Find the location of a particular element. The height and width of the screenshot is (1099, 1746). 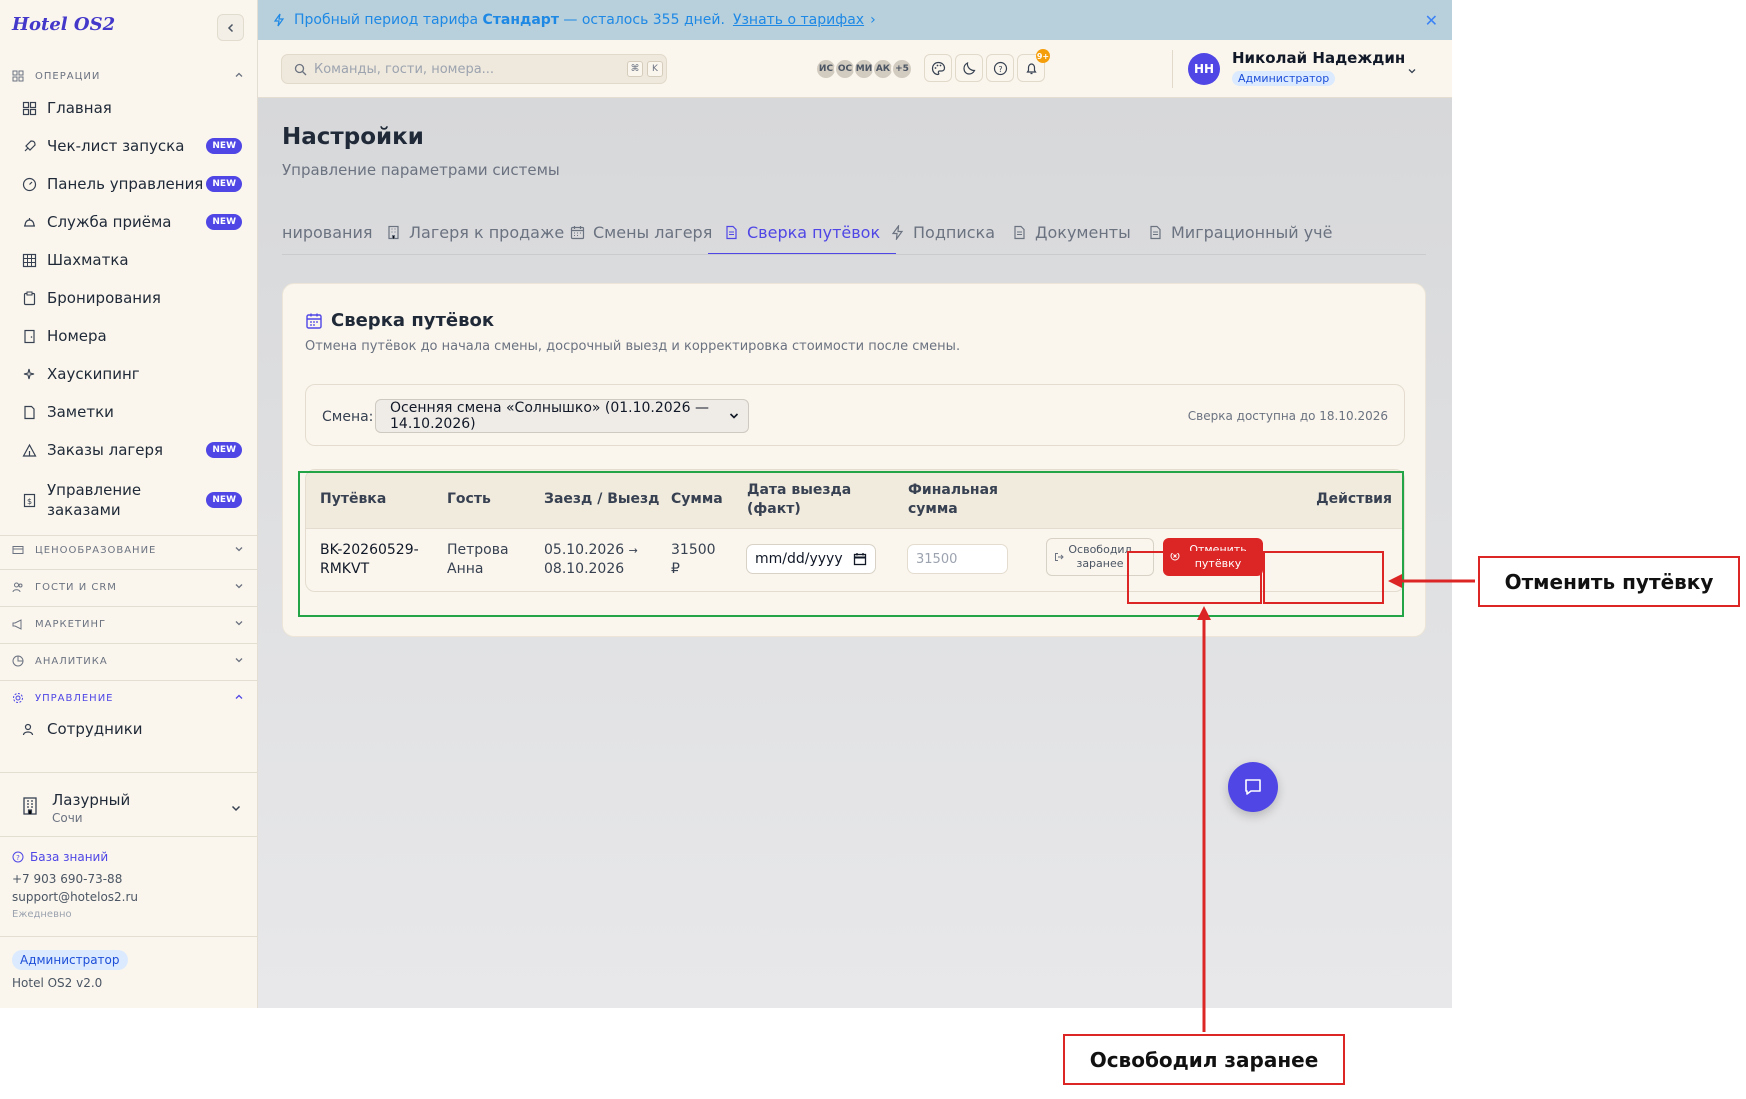

release-button-highlight is located at coordinates (1194, 577).